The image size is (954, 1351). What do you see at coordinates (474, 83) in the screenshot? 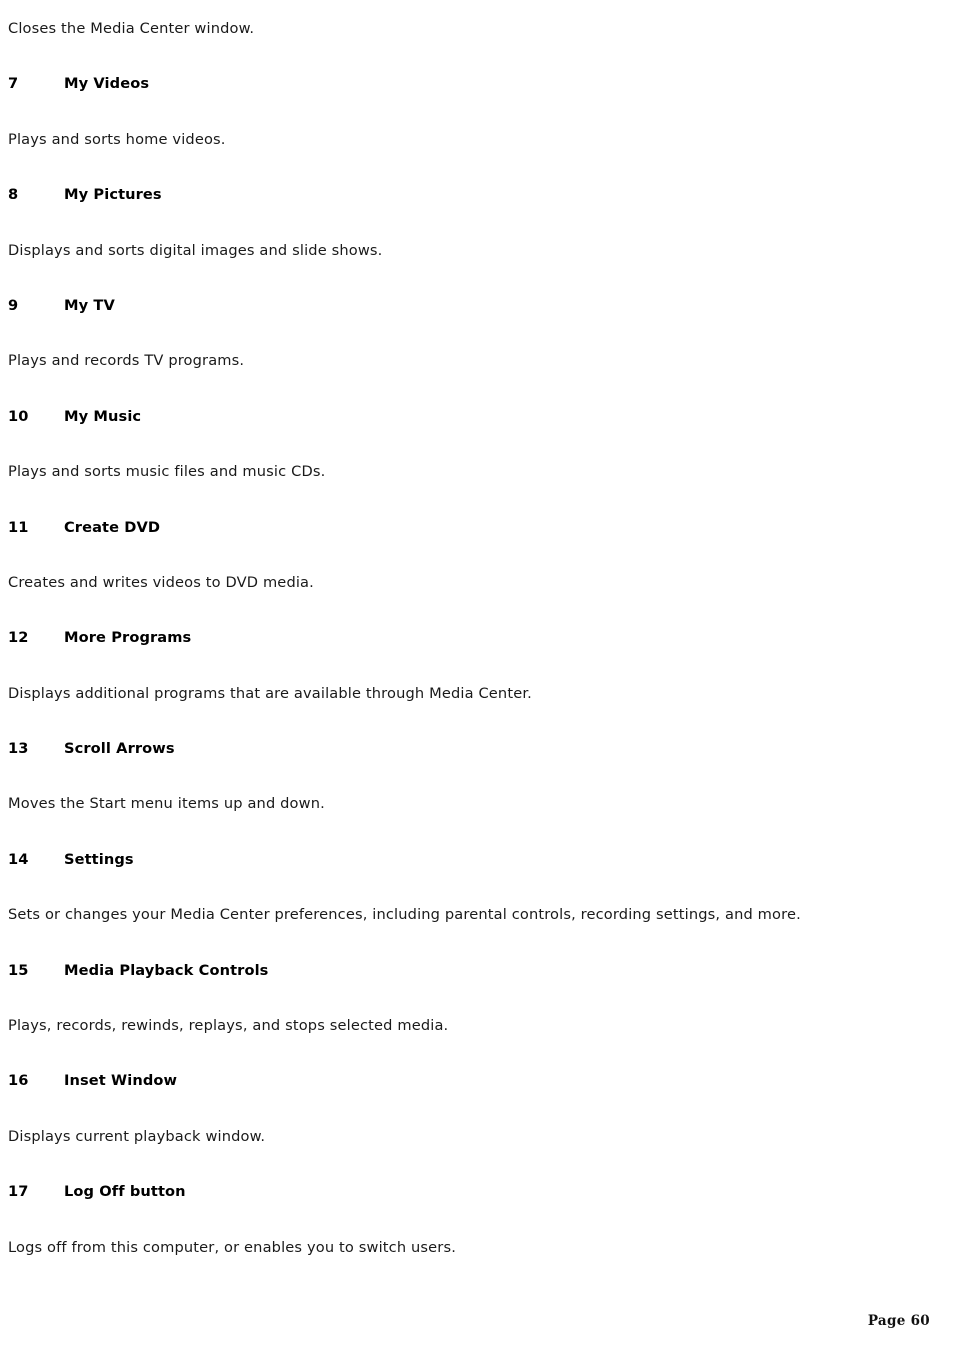
I see `entry-heading-7: 7 My Videos` at bounding box center [474, 83].